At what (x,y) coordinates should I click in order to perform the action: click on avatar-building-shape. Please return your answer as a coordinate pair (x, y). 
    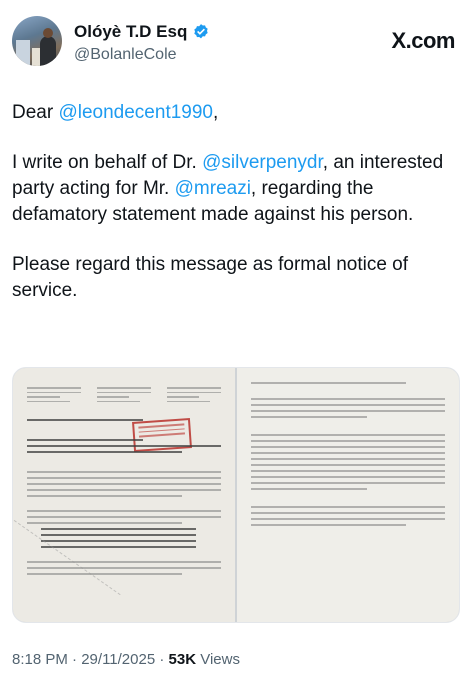
    Looking at the image, I should click on (23, 53).